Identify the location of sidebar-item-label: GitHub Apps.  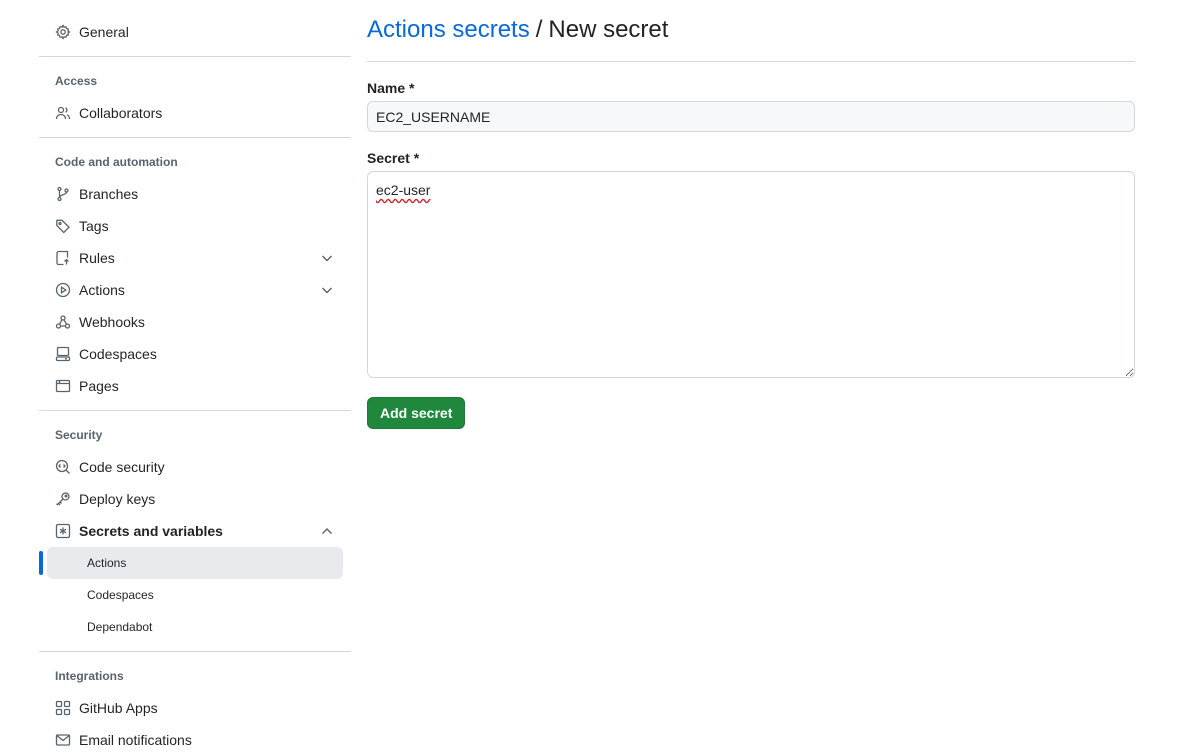
(118, 708).